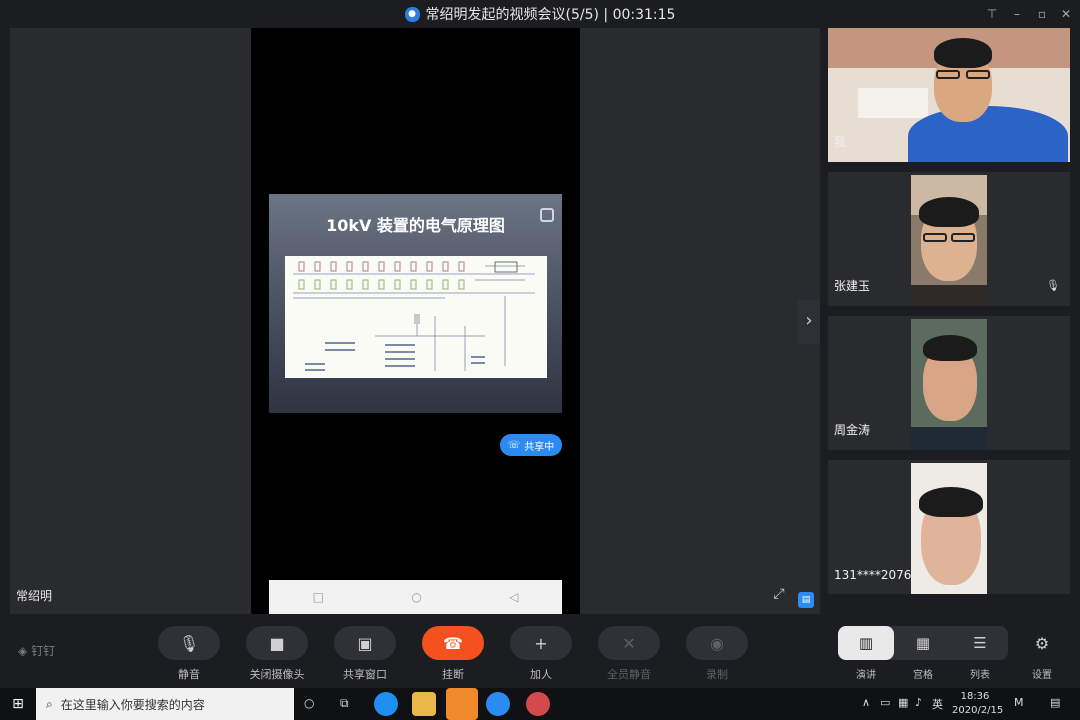  What do you see at coordinates (852, 286) in the screenshot?
I see `participant-name: 张建玉` at bounding box center [852, 286].